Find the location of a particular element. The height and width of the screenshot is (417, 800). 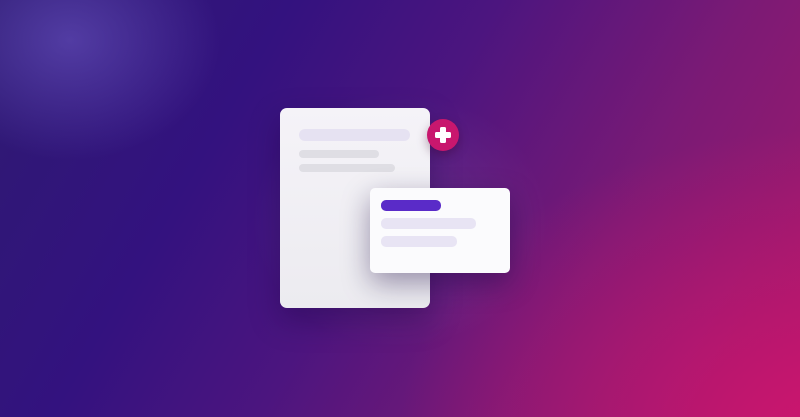

plus-icon is located at coordinates (443, 135).